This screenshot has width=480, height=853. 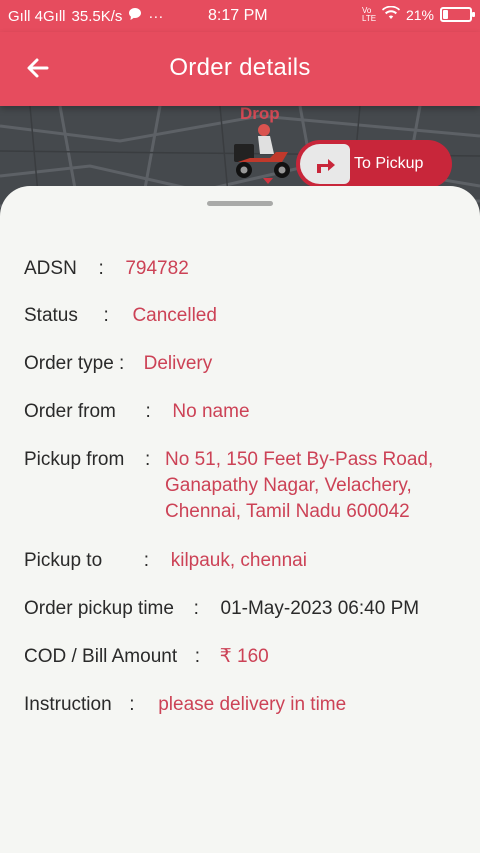 I want to click on clock: 8:17 PM, so click(x=238, y=15).